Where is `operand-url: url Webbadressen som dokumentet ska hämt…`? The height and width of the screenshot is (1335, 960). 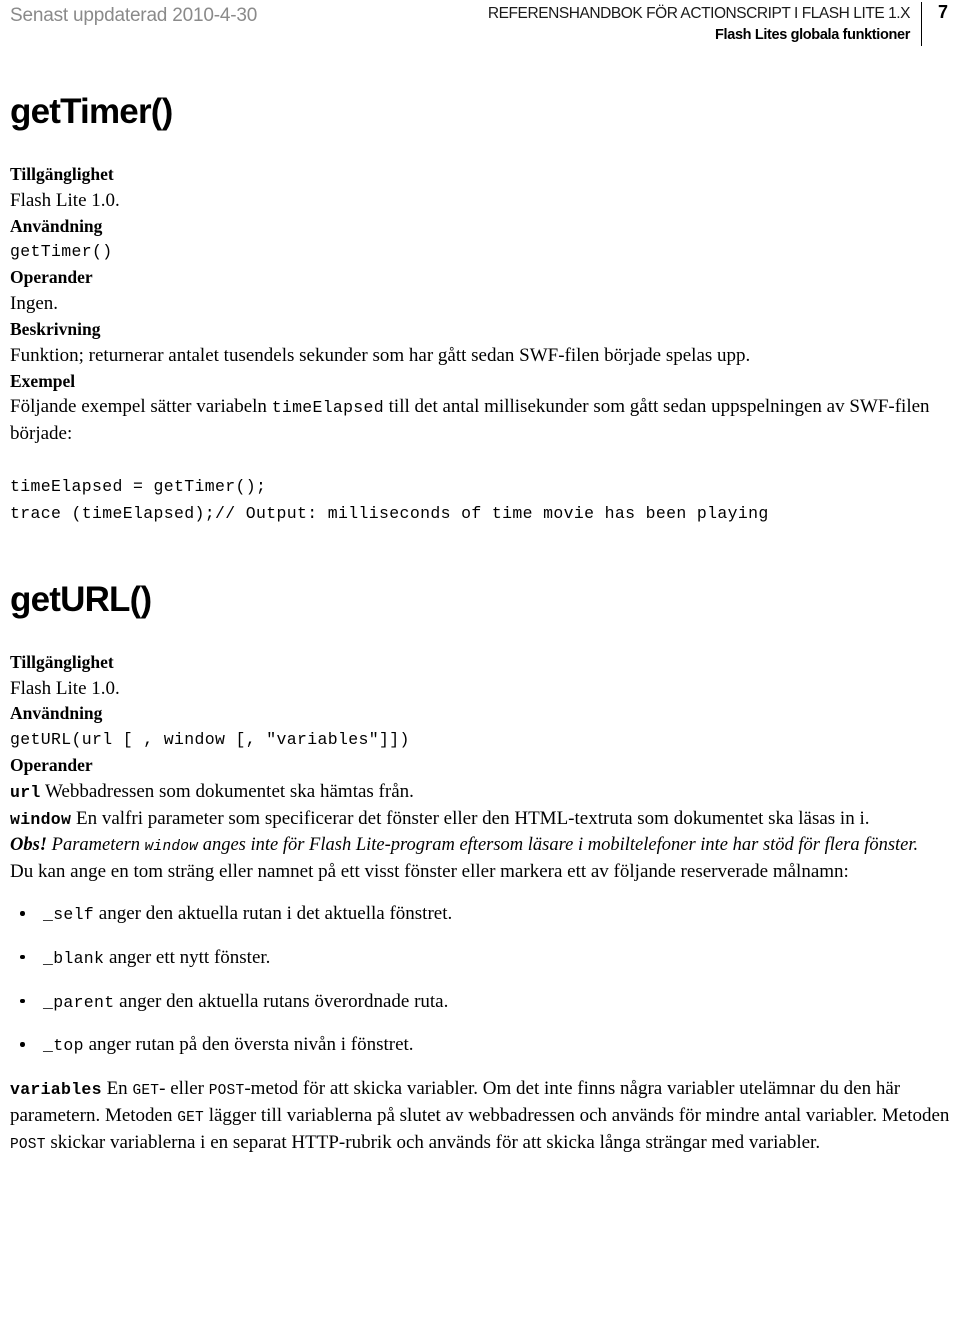
operand-url: url Webbadressen som dokumentet ska hämt… is located at coordinates (480, 792).